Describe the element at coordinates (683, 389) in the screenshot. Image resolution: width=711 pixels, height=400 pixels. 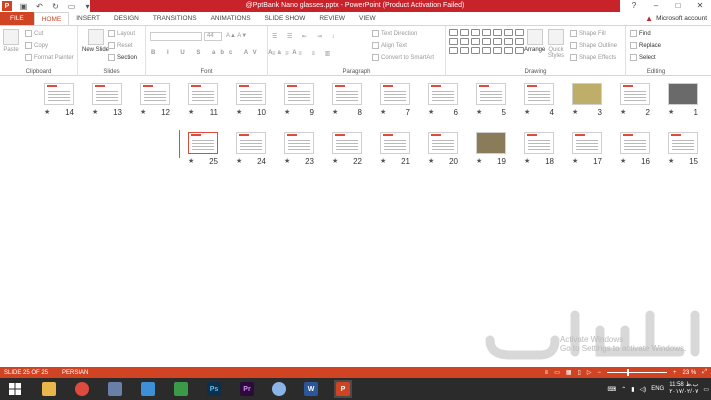
I see `clock: 11:58 ب.ظ ۲۰۱۷/۰۲/۰۷` at that location.